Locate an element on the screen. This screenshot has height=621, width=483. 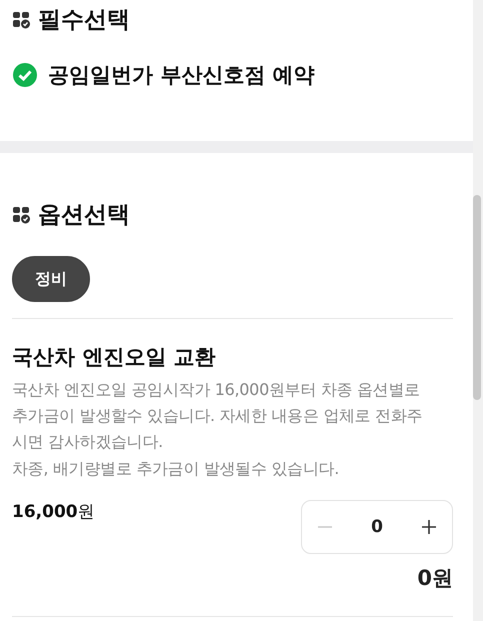
section-title: 옵션선택 is located at coordinates (84, 215).